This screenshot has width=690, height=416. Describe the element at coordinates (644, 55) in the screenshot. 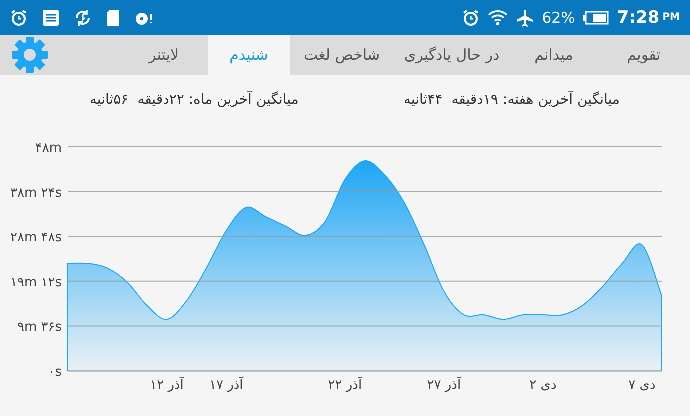

I see `tab: تقویم` at that location.